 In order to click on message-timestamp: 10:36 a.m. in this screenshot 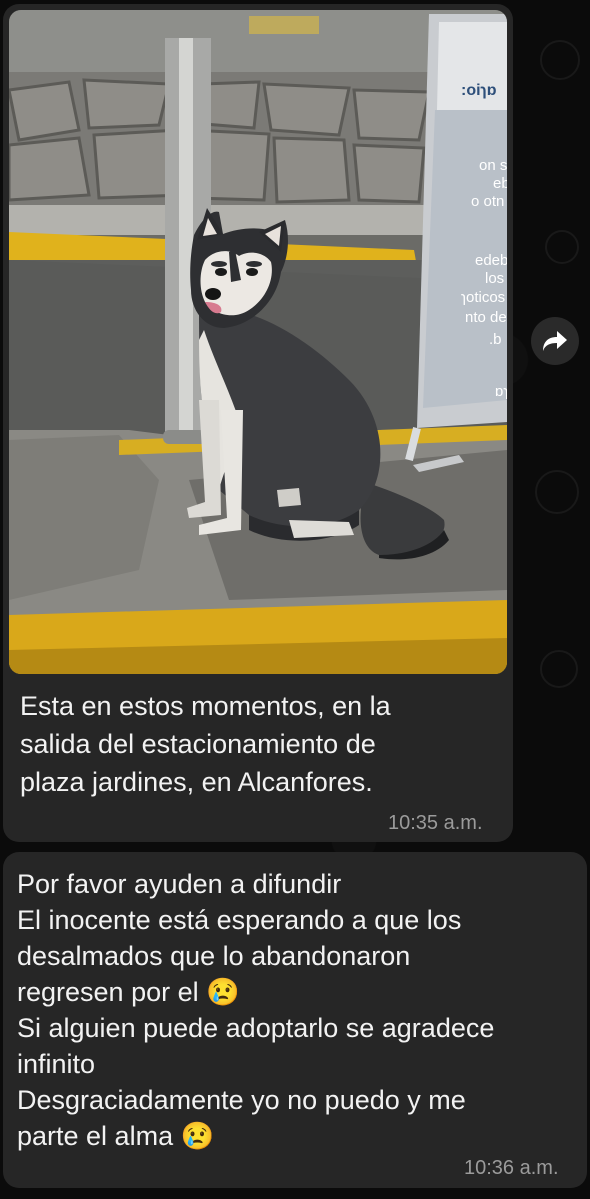, I will do `click(511, 1168)`.